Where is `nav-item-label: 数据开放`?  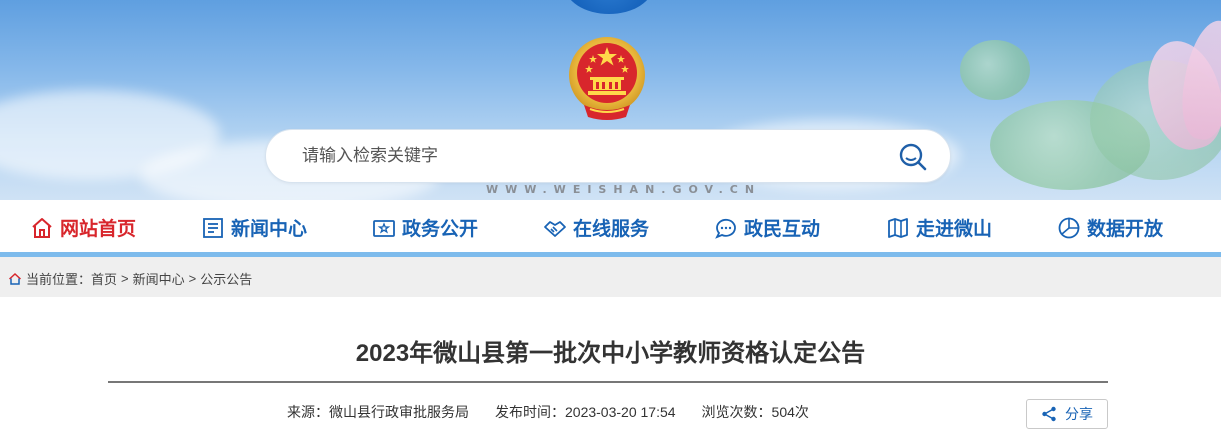 nav-item-label: 数据开放 is located at coordinates (1125, 229).